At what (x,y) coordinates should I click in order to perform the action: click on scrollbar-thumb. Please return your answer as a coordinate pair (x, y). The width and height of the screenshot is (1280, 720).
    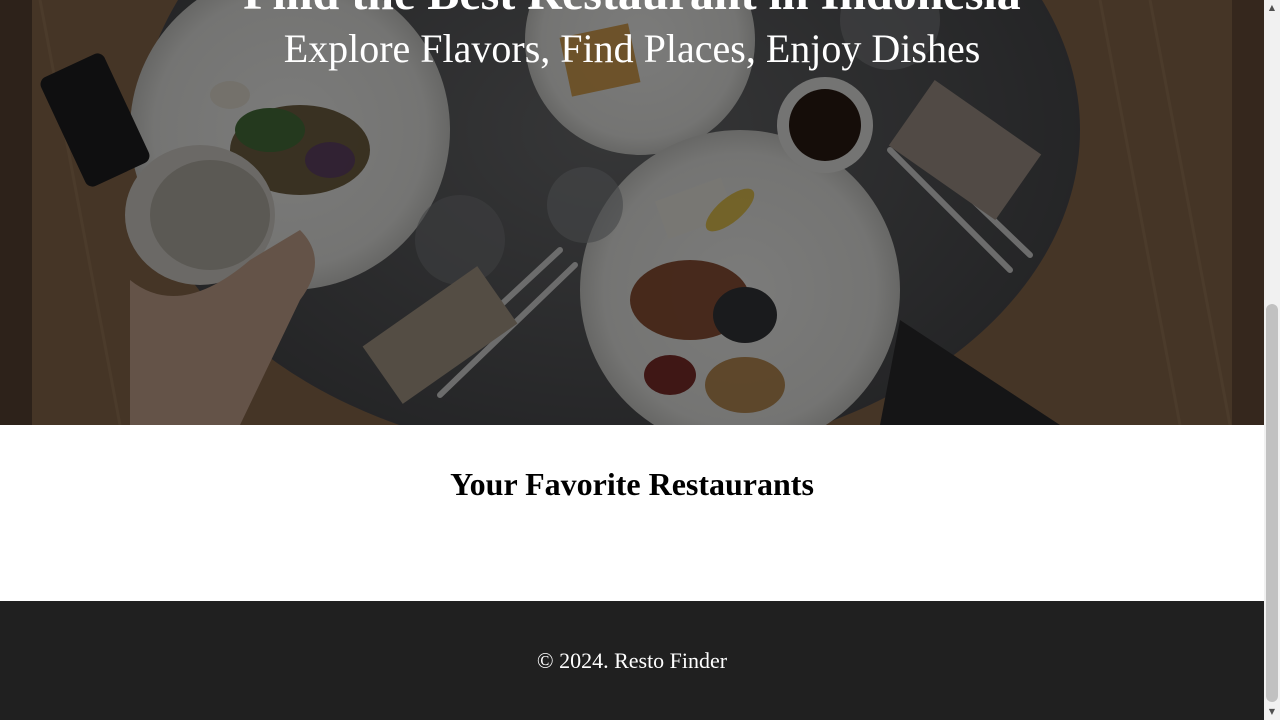
    Looking at the image, I should click on (1272, 503).